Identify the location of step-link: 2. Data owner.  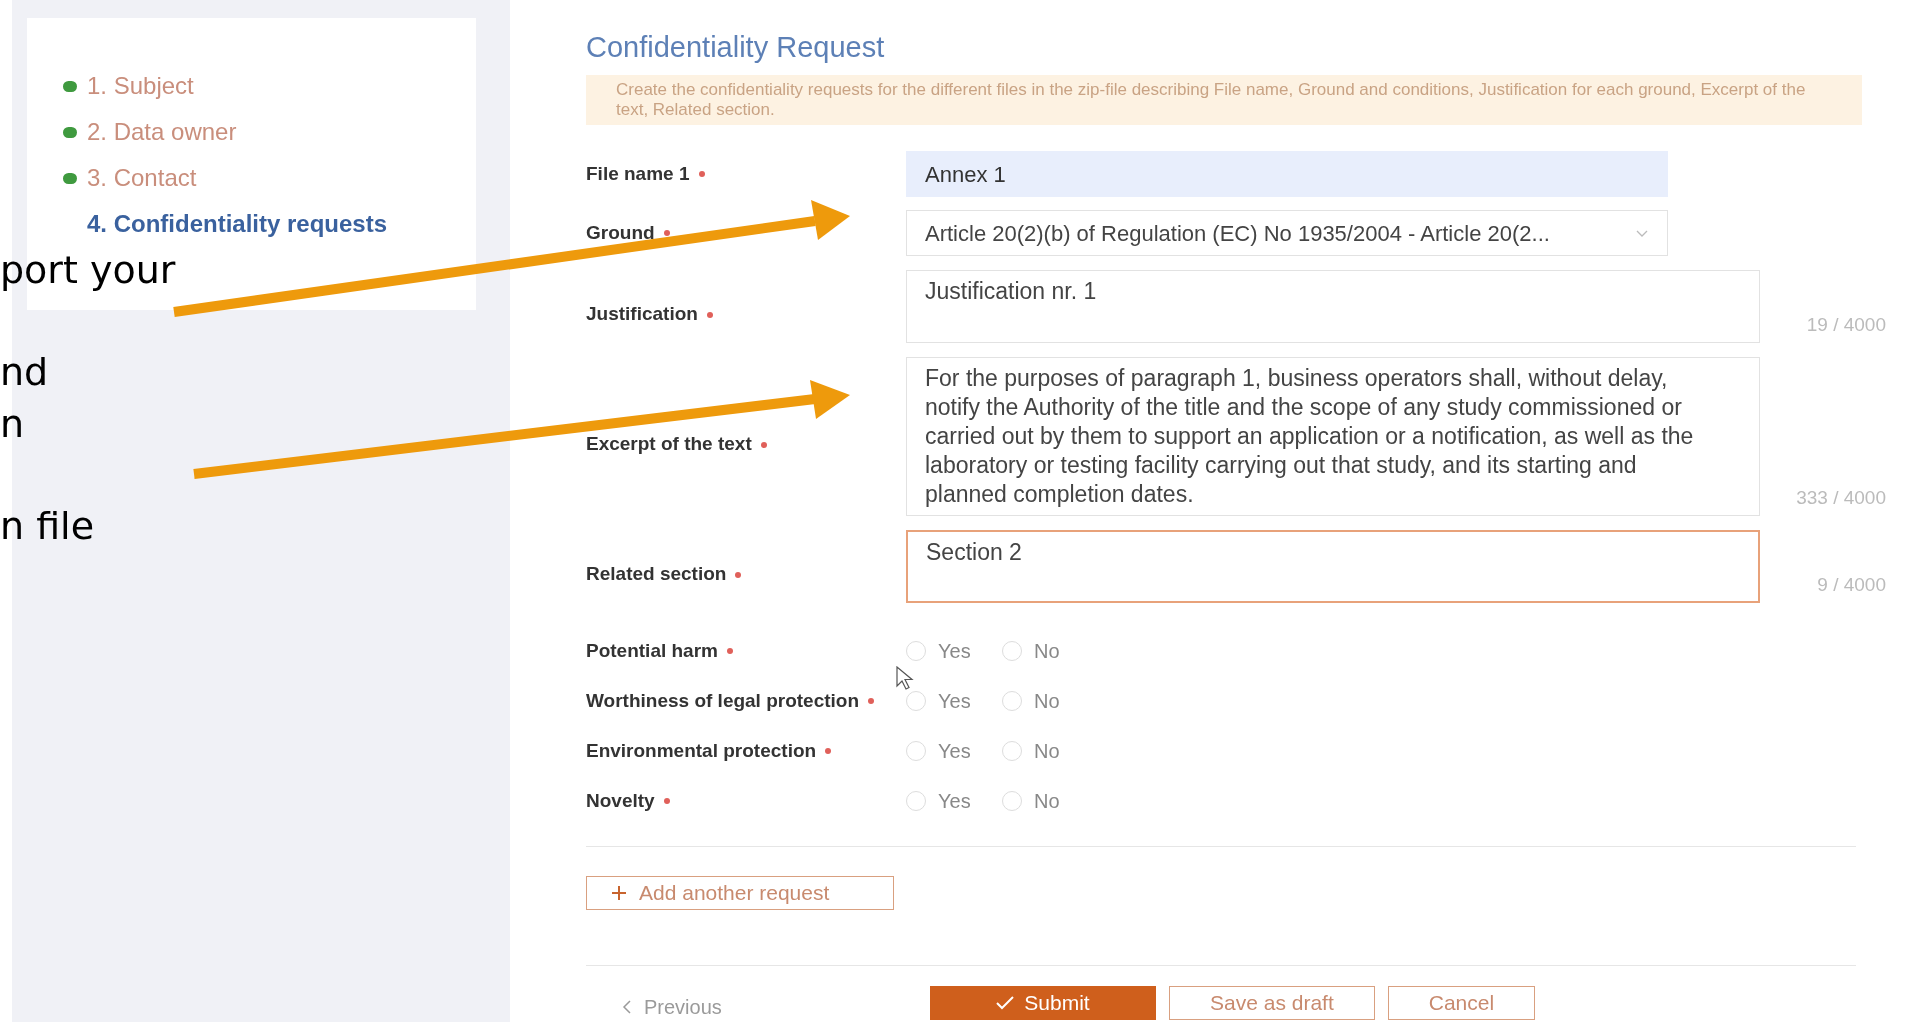
(162, 132).